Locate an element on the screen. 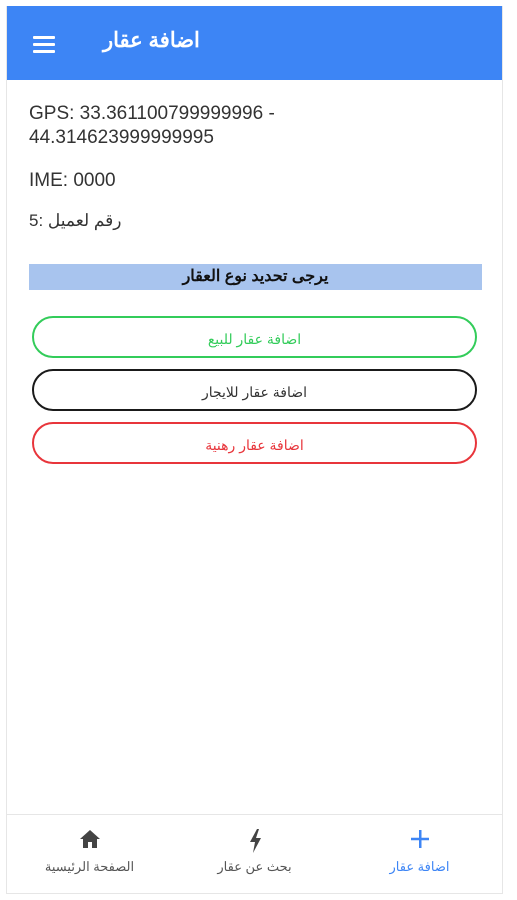 Image resolution: width=517 pixels, height=900 pixels. nav-item-add: اضافة عقار is located at coordinates (419, 854).